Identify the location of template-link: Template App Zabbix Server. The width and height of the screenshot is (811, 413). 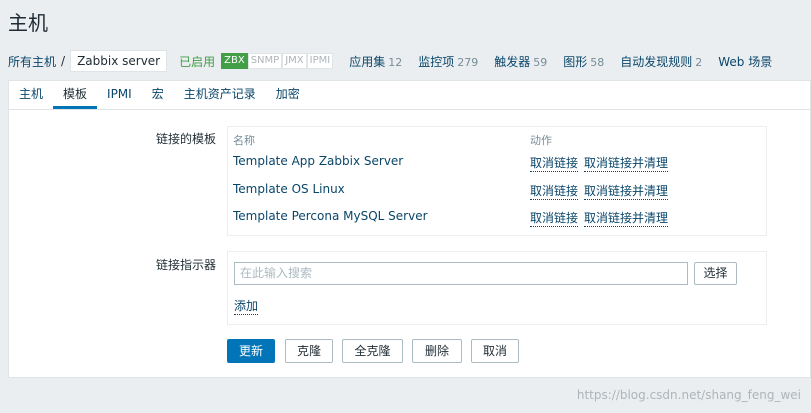
(318, 161).